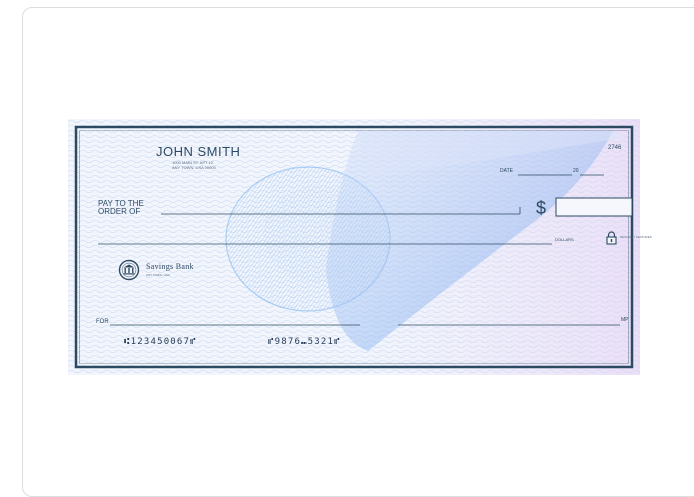 The width and height of the screenshot is (694, 497). What do you see at coordinates (194, 167) in the screenshot?
I see `payer-address-line2: ANY TOWN, USA 00000` at bounding box center [194, 167].